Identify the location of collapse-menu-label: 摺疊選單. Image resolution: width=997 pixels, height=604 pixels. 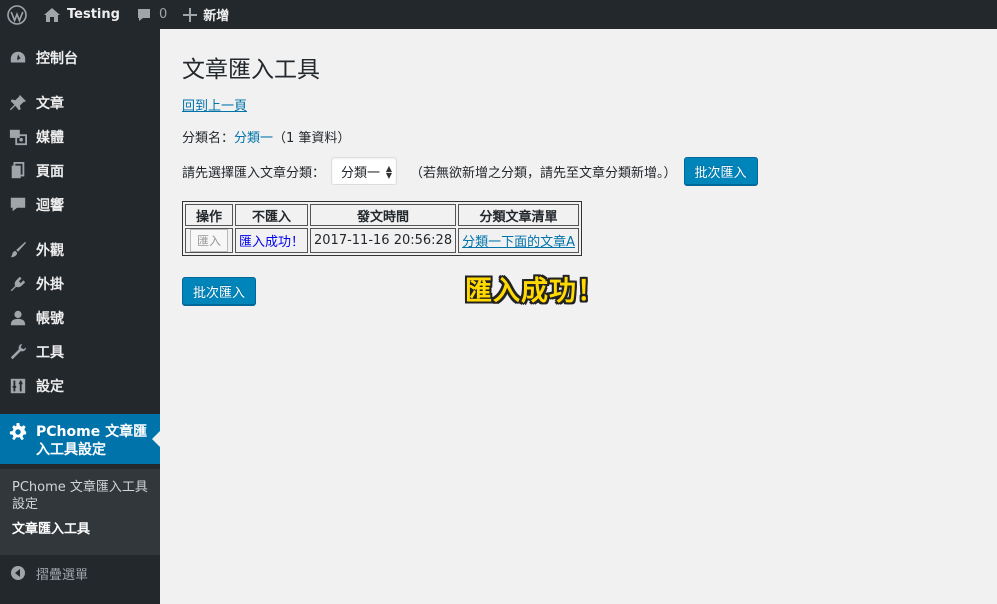
(62, 575).